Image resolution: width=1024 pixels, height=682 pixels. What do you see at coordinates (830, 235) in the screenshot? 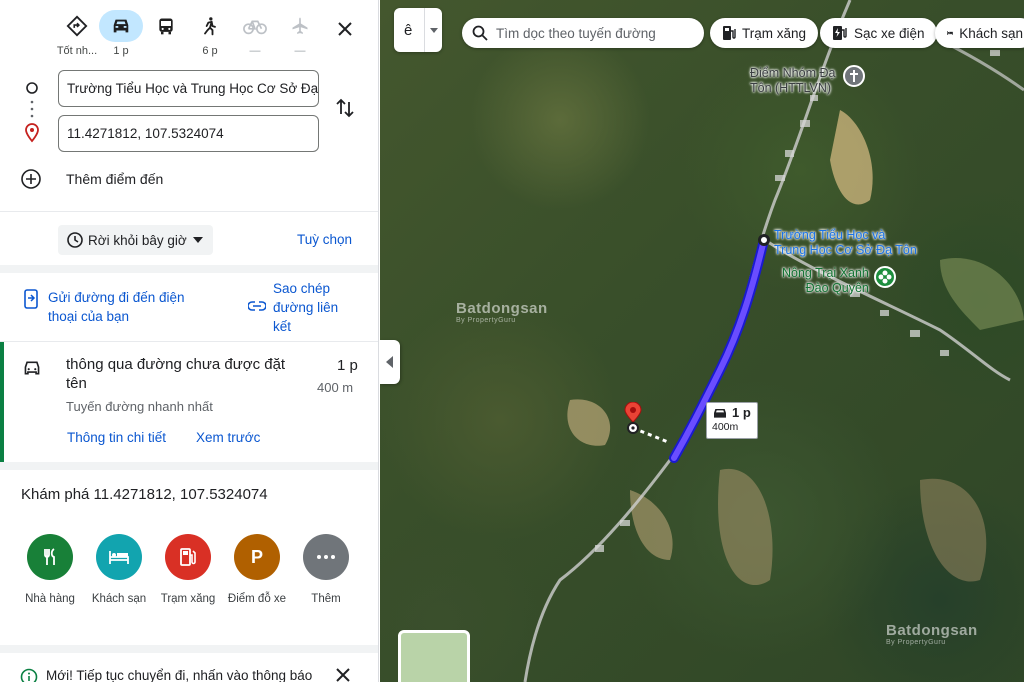
I see `map-label-line: Trường Tiểu Học và` at bounding box center [830, 235].